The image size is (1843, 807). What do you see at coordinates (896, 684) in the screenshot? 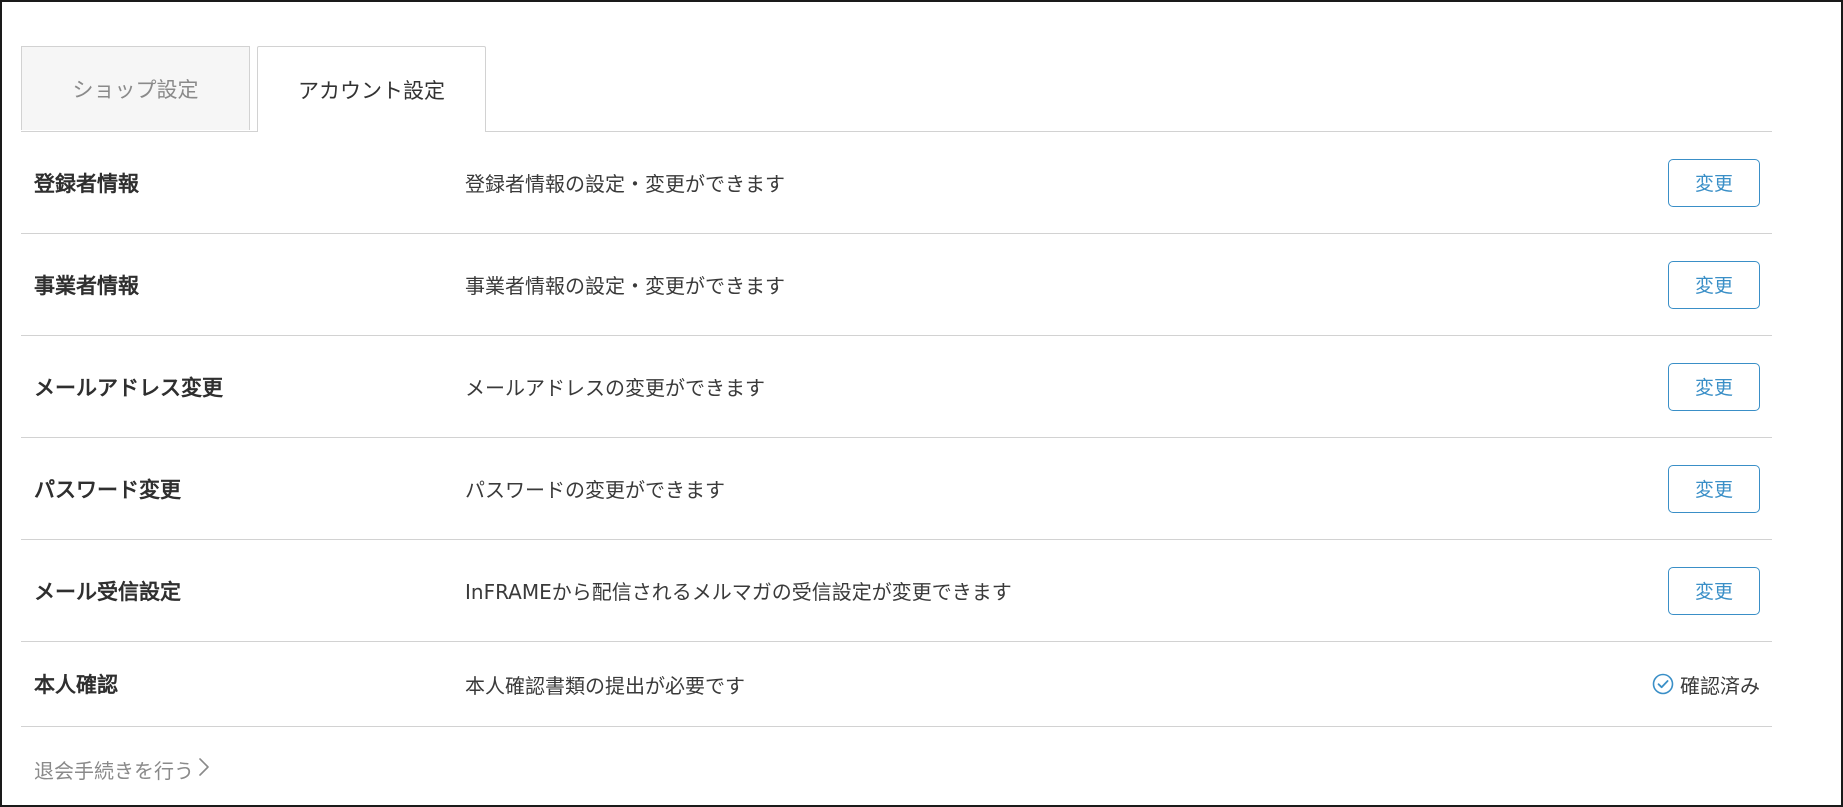
I see `settings-row-identity-verification: 本人確認 本人確認書類の提出が必要です 確認済み` at bounding box center [896, 684].